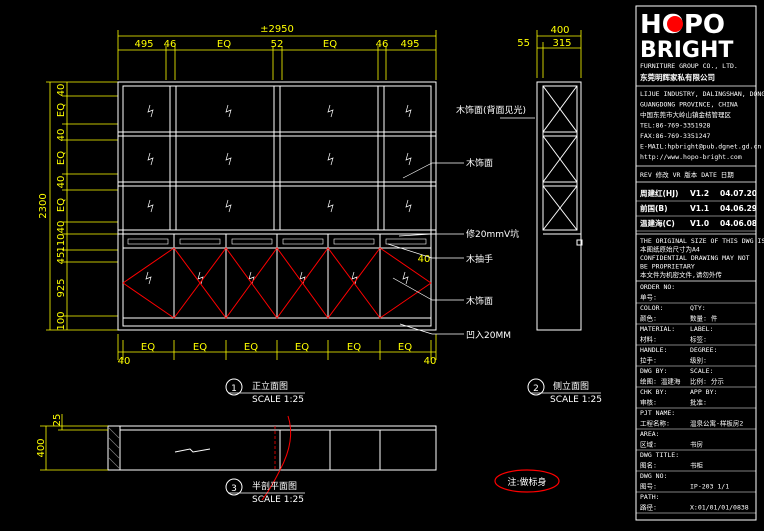 The height and width of the screenshot is (531, 764). Describe the element at coordinates (703, 350) in the screenshot. I see `field-value: DEGREE:` at that location.